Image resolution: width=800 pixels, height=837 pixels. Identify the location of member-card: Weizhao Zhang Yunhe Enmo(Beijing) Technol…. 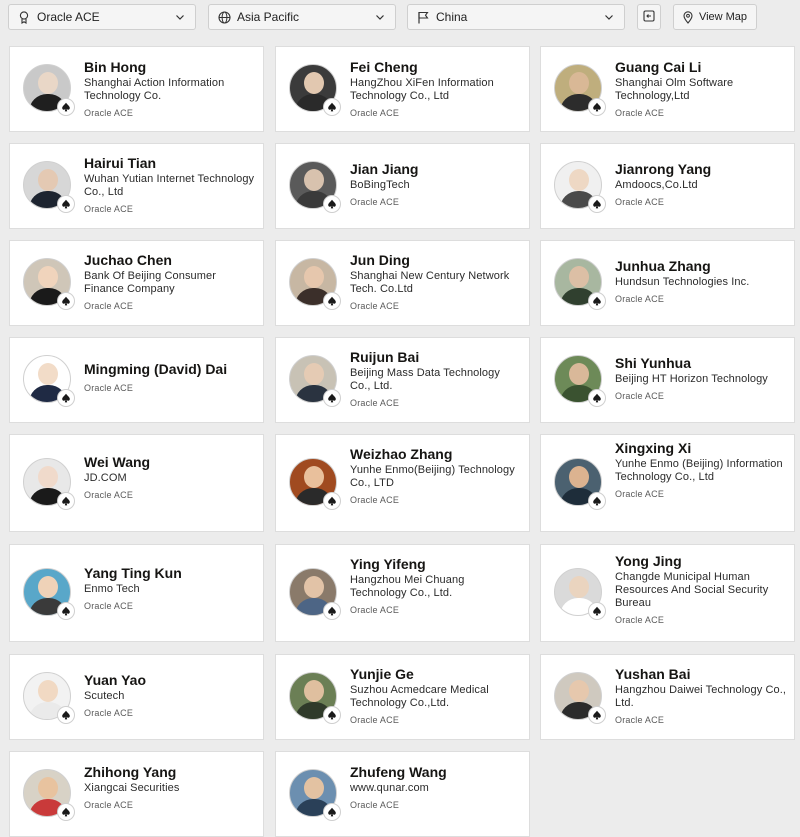
(402, 483).